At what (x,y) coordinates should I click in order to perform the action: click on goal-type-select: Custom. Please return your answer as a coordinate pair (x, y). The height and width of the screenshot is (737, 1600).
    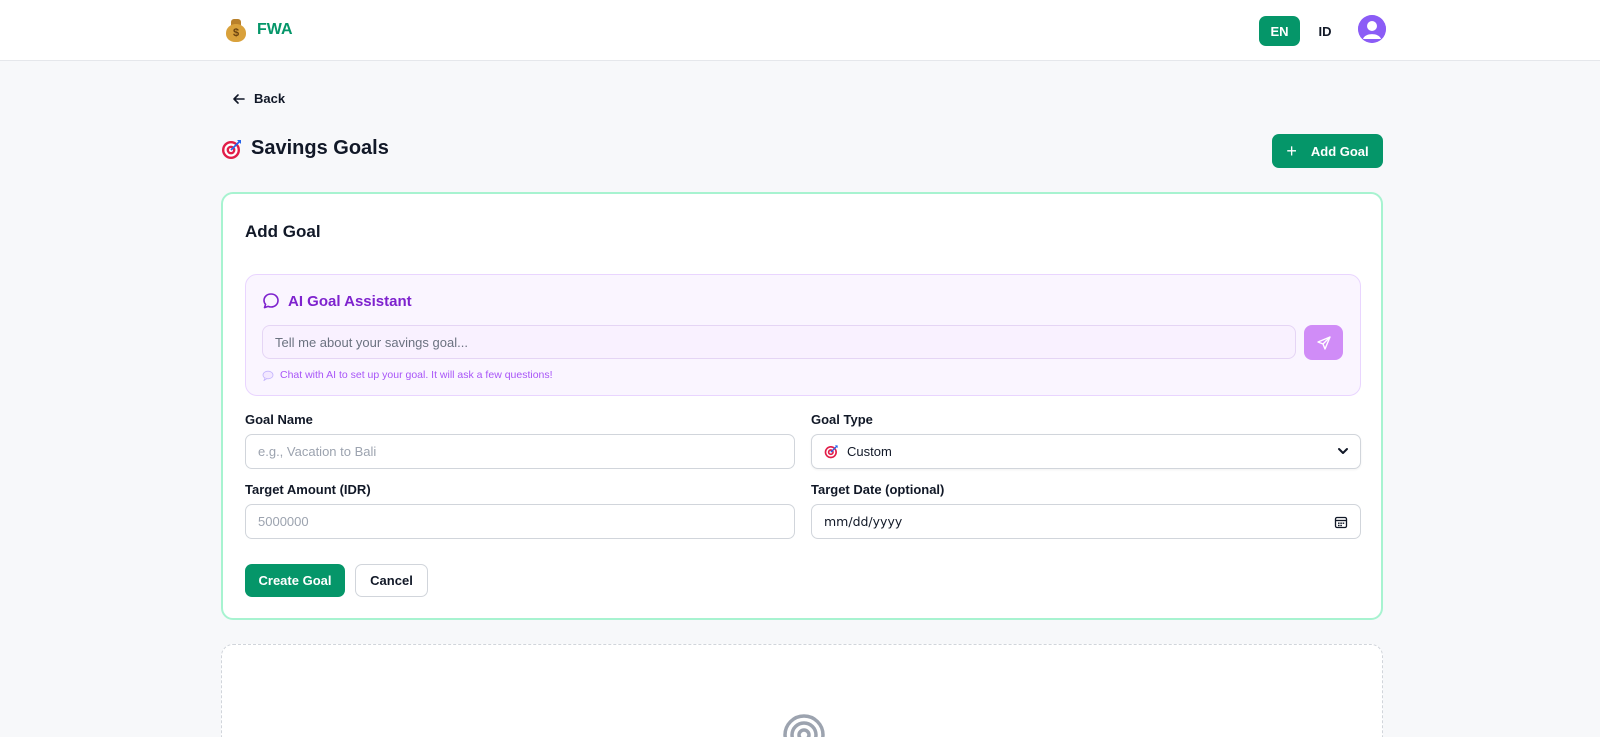
    Looking at the image, I should click on (1086, 451).